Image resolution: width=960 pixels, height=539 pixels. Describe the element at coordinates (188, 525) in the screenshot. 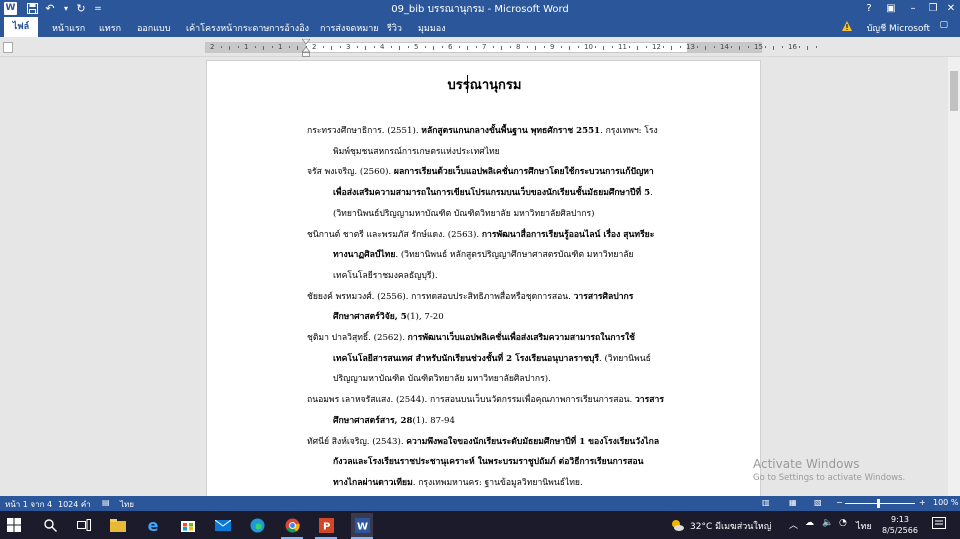

I see `store-icon` at that location.